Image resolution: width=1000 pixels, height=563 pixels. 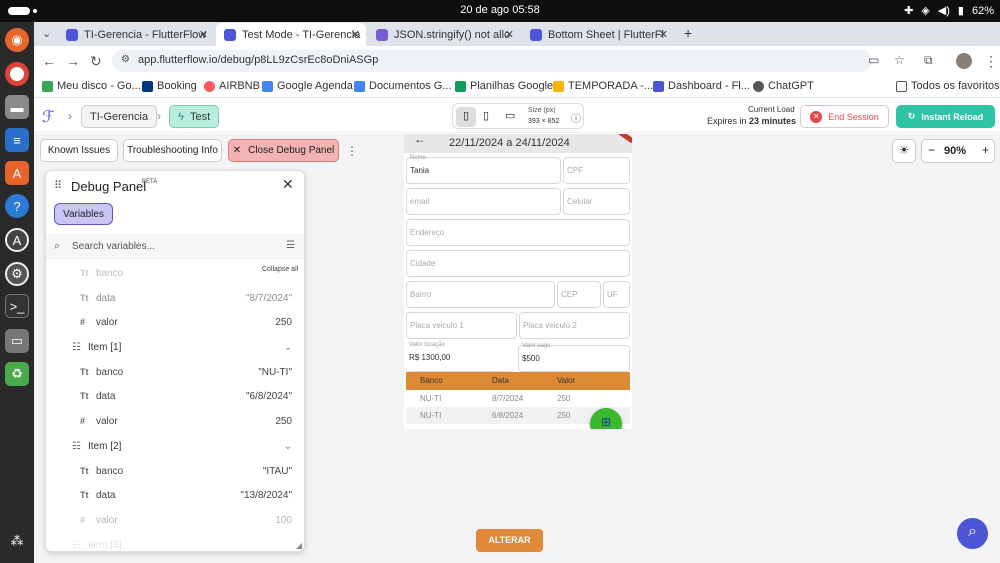 I want to click on alterar-button: ALTERAR, so click(x=509, y=540).